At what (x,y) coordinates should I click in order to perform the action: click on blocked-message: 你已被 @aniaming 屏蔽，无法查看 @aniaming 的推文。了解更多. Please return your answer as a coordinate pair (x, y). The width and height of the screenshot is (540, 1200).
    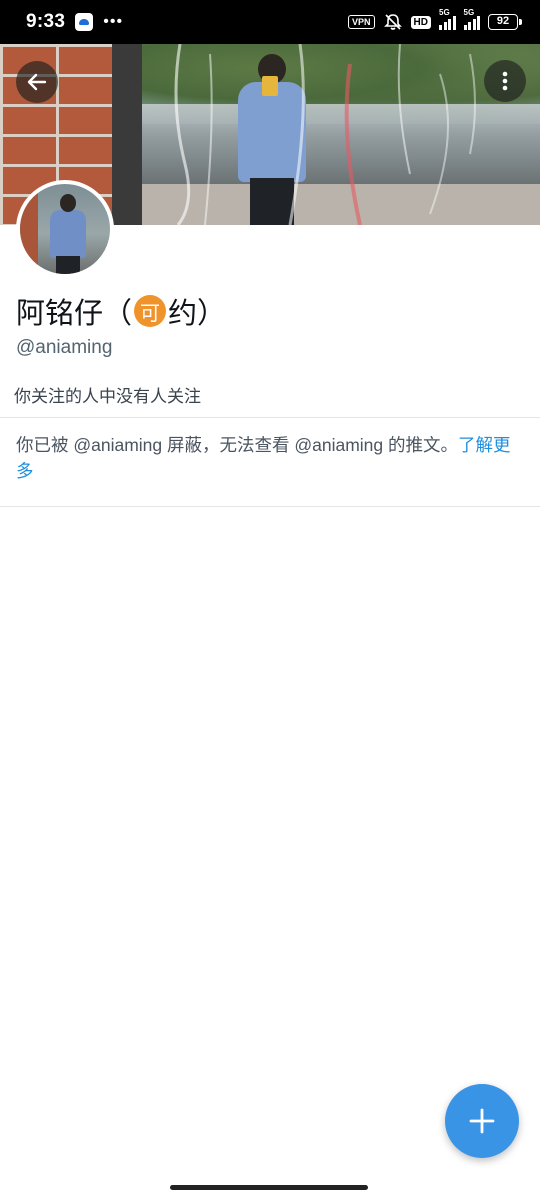
    Looking at the image, I should click on (271, 458).